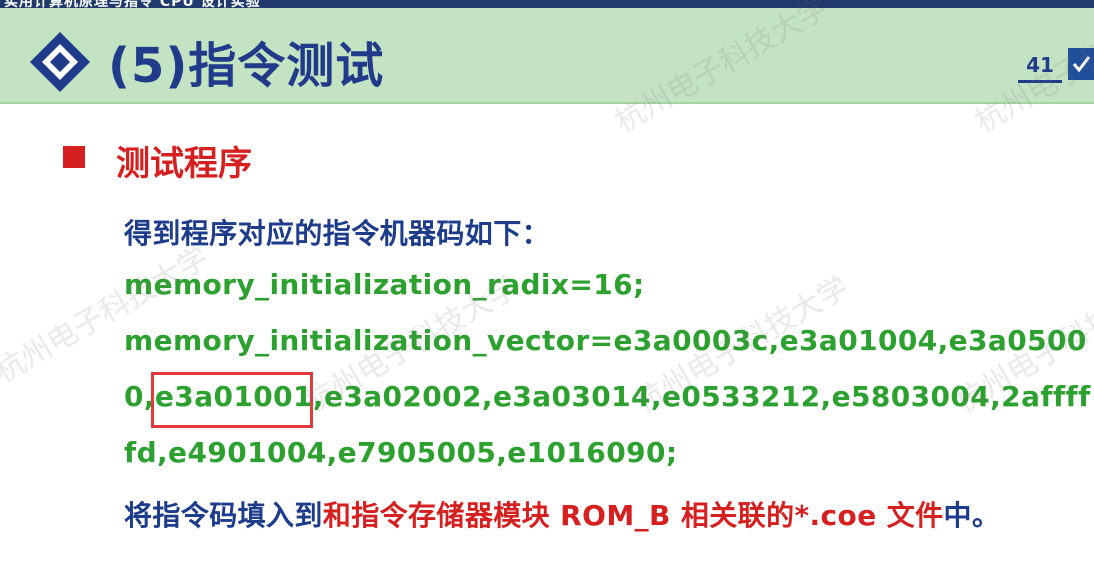 The width and height of the screenshot is (1094, 580). Describe the element at coordinates (232, 400) in the screenshot. I see `highlight-box` at that location.